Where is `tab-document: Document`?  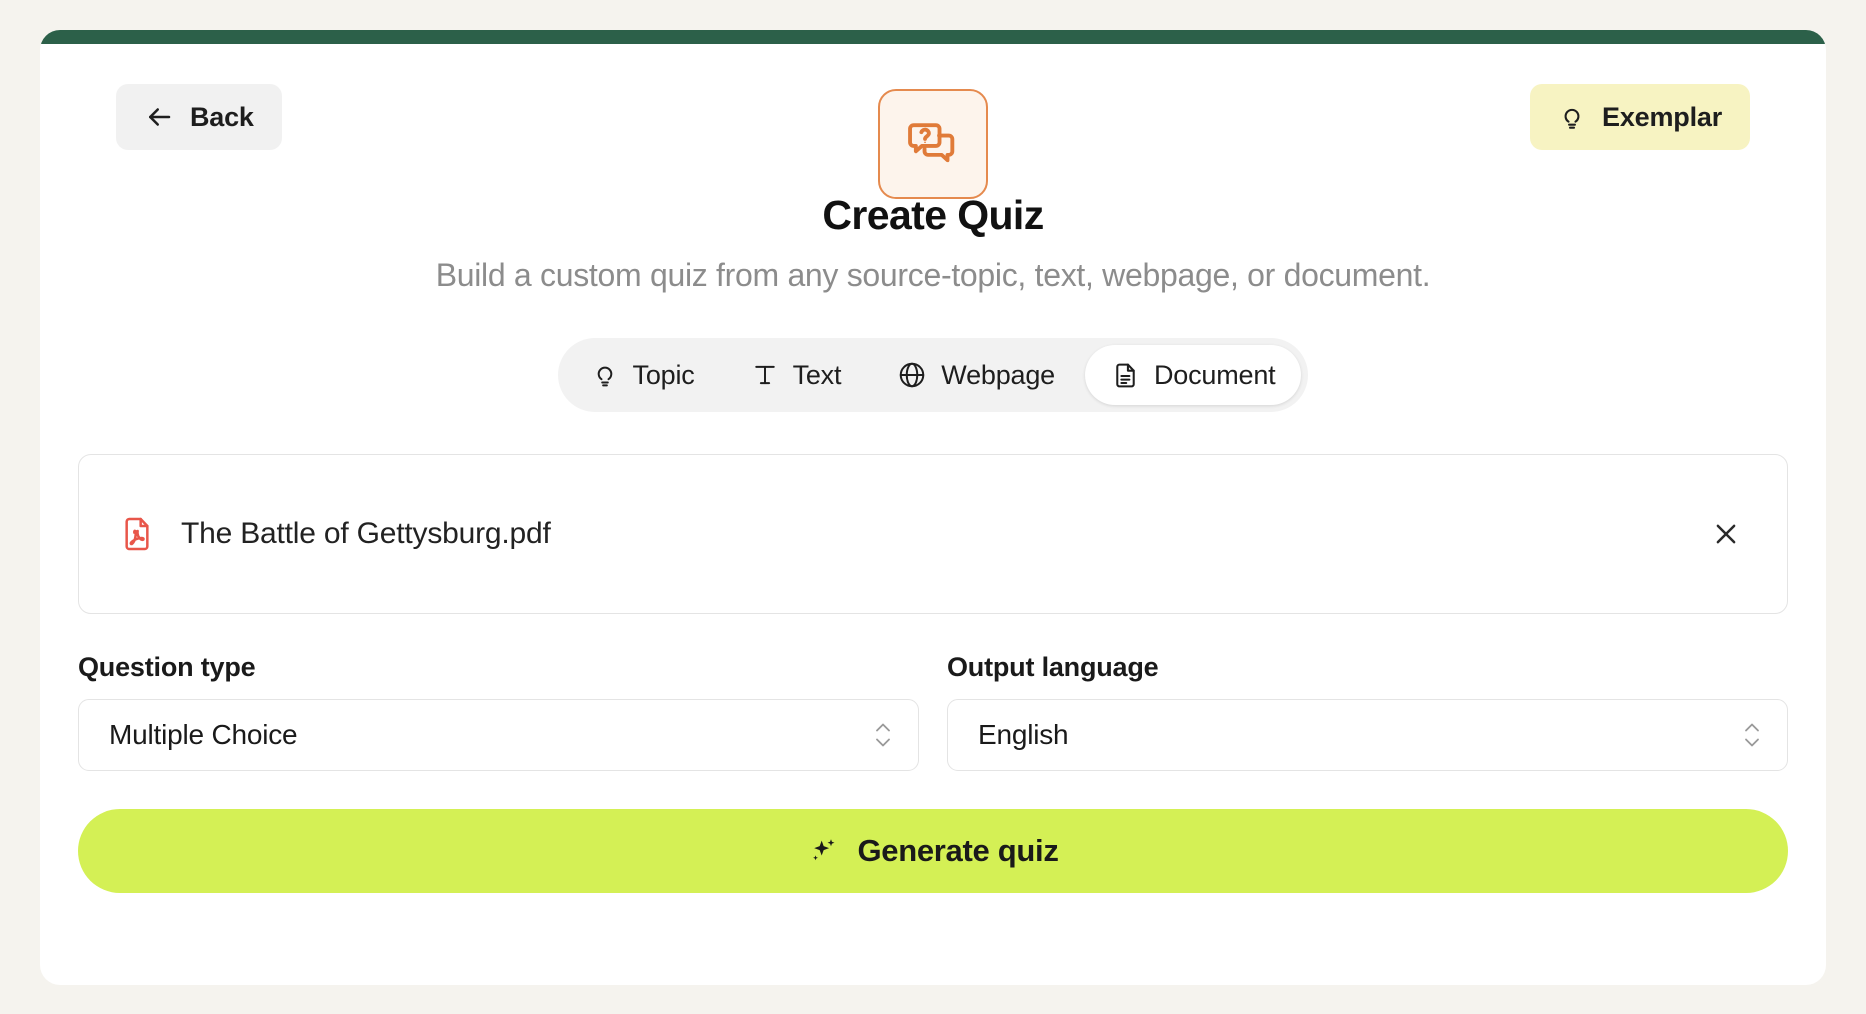 tab-document: Document is located at coordinates (1193, 375).